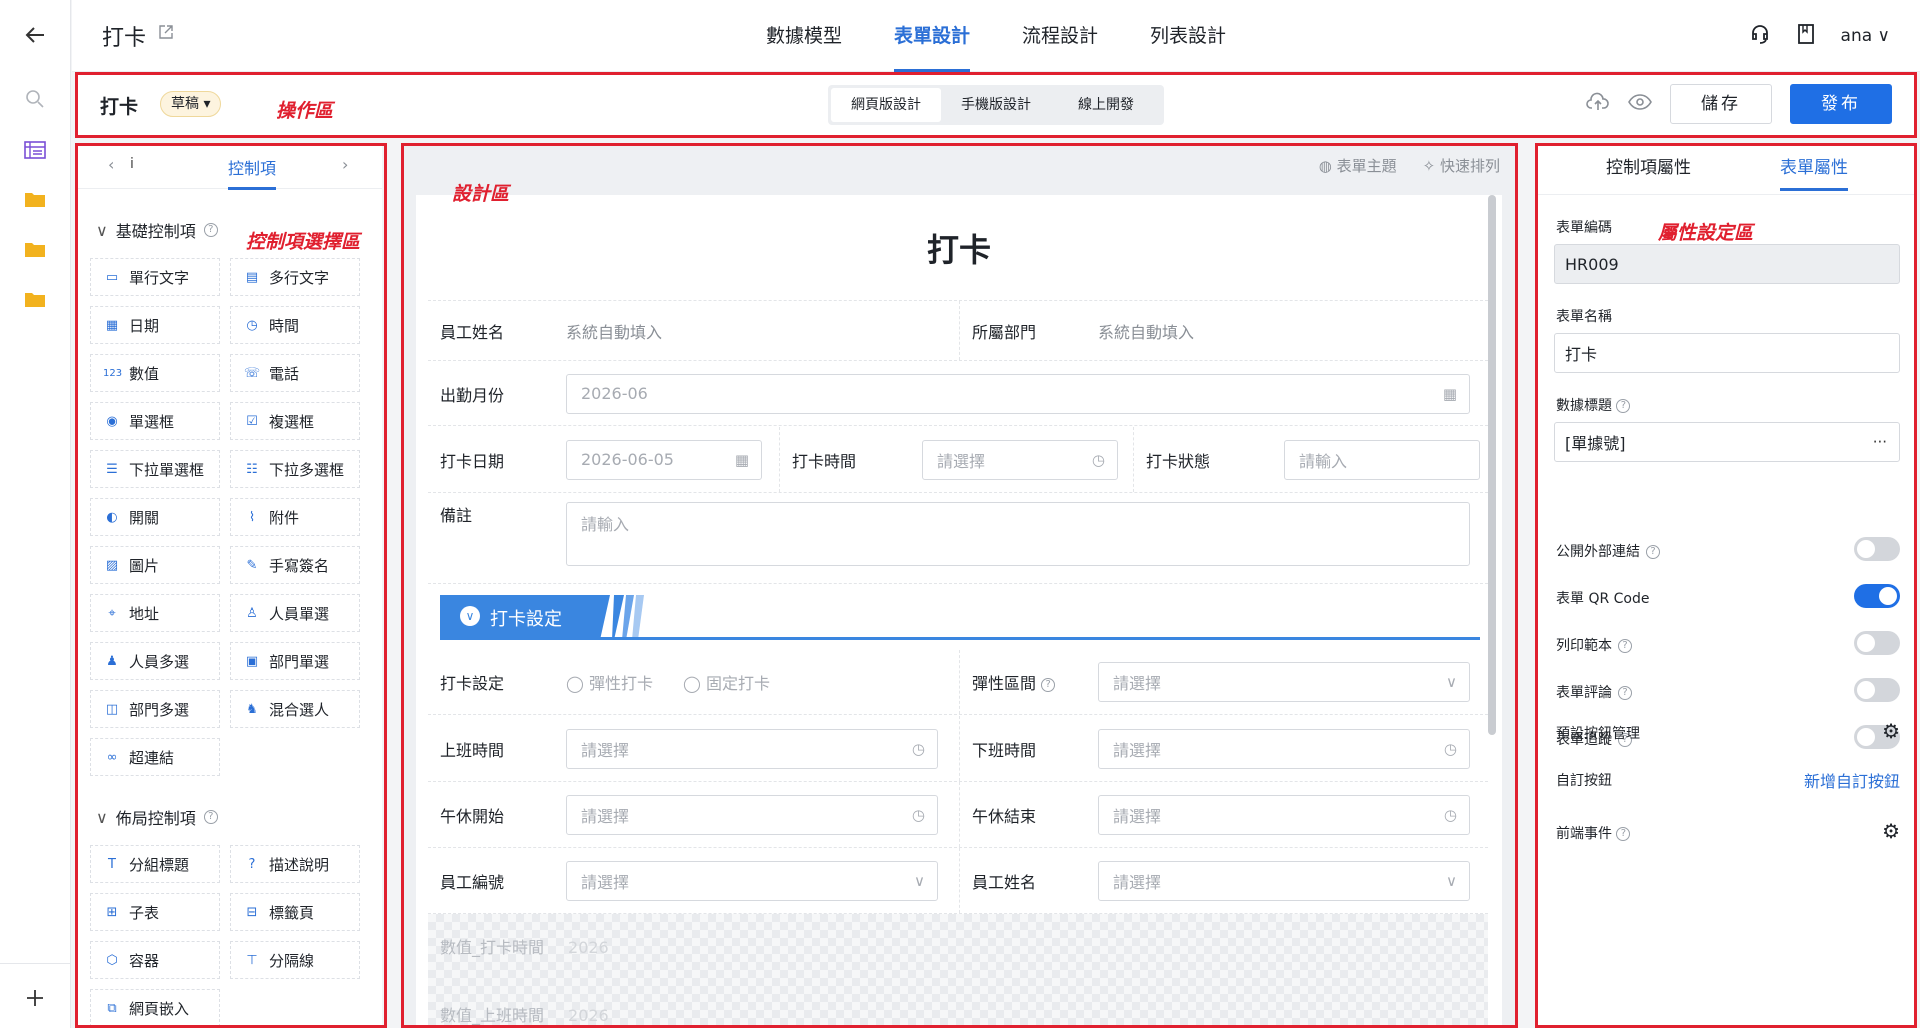 Image resolution: width=1920 pixels, height=1028 pixels. I want to click on search-icon, so click(35, 99).